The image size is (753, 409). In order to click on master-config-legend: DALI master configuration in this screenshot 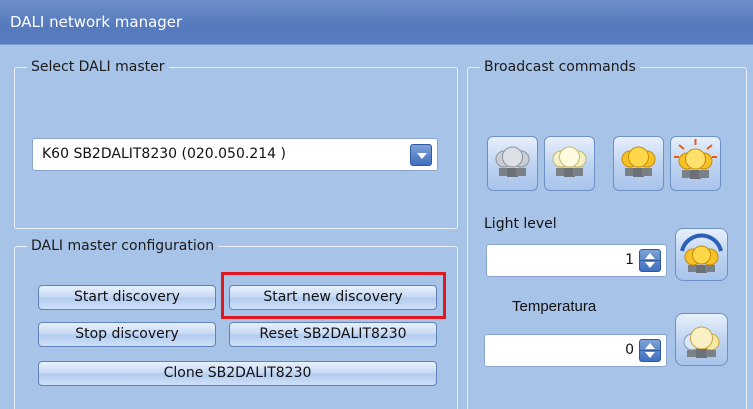, I will do `click(123, 246)`.